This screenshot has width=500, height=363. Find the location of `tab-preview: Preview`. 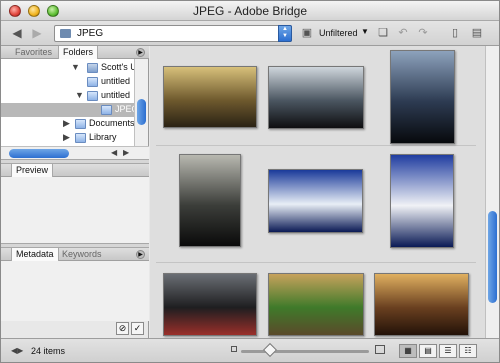

tab-preview: Preview is located at coordinates (32, 170).